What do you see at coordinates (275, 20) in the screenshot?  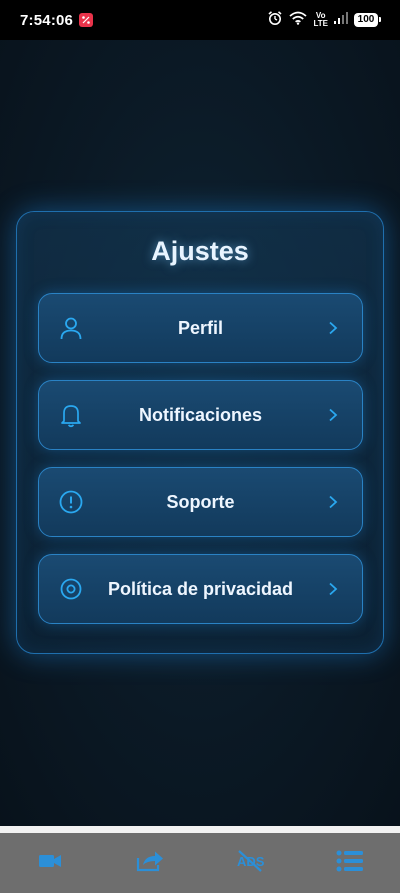 I see `alarm-icon` at bounding box center [275, 20].